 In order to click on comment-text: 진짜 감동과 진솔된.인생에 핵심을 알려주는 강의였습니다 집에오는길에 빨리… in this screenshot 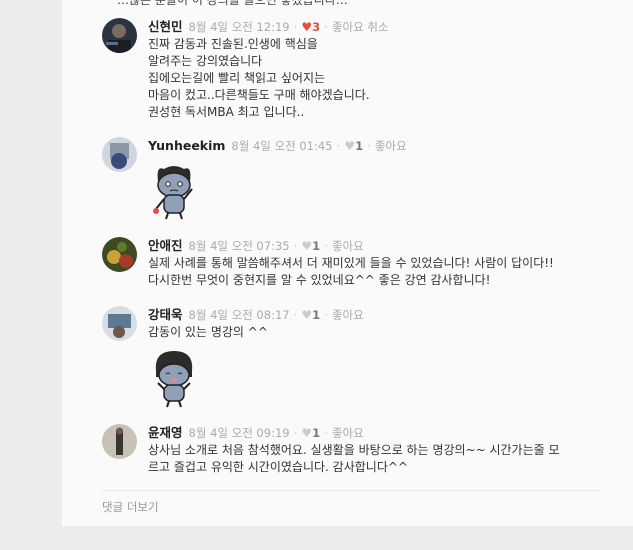, I will do `click(259, 78)`.